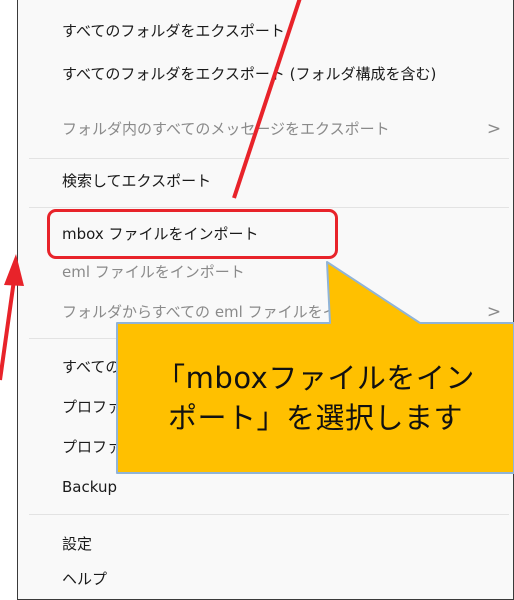 The image size is (514, 600). I want to click on callout-line-1: 「mboxファイルをイン, so click(315, 378).